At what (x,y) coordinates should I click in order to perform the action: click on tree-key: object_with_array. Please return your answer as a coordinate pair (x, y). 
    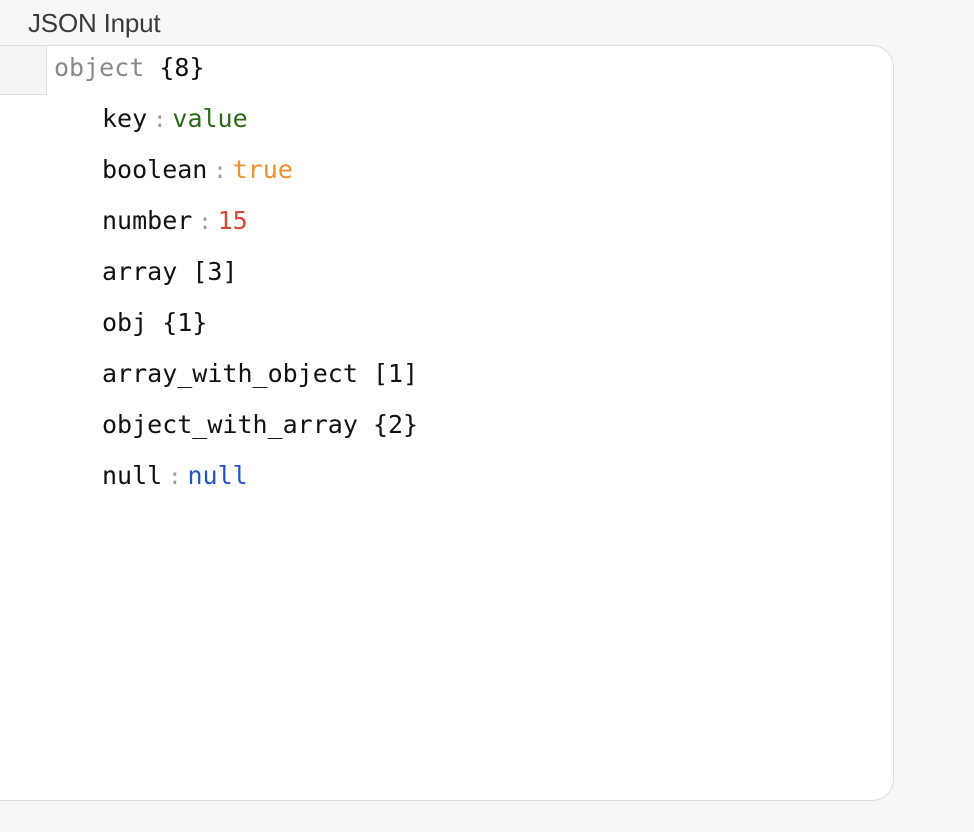
    Looking at the image, I should click on (230, 424).